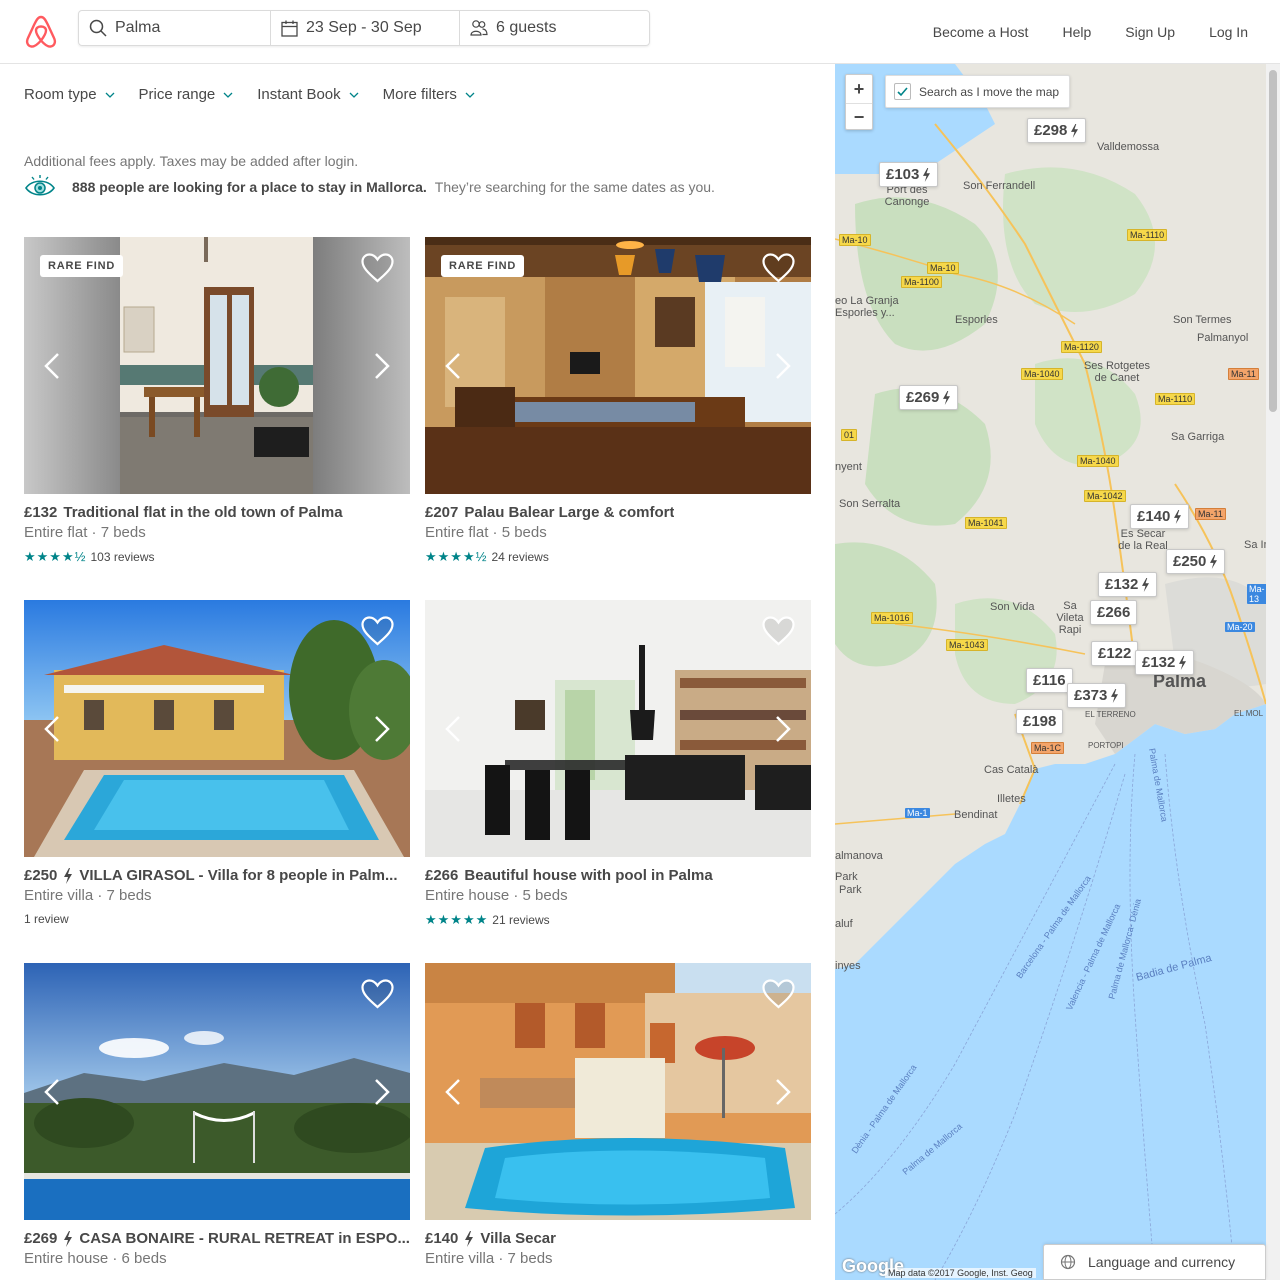 The image size is (1280, 1280). Describe the element at coordinates (981, 32) in the screenshot. I see `nav-become-host: Become a Host` at that location.